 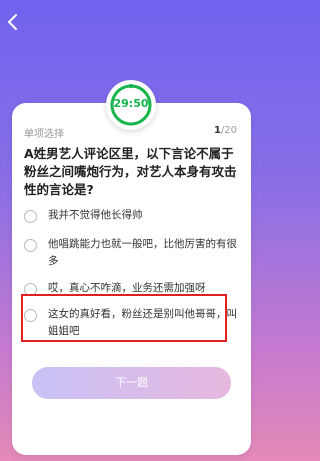 I want to click on option-1: 我并不觉得他长得帅, so click(x=131, y=215).